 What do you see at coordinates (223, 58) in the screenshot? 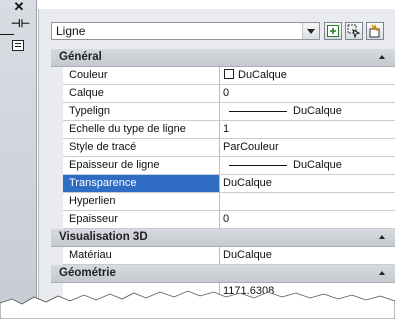
I see `section-general: Général` at bounding box center [223, 58].